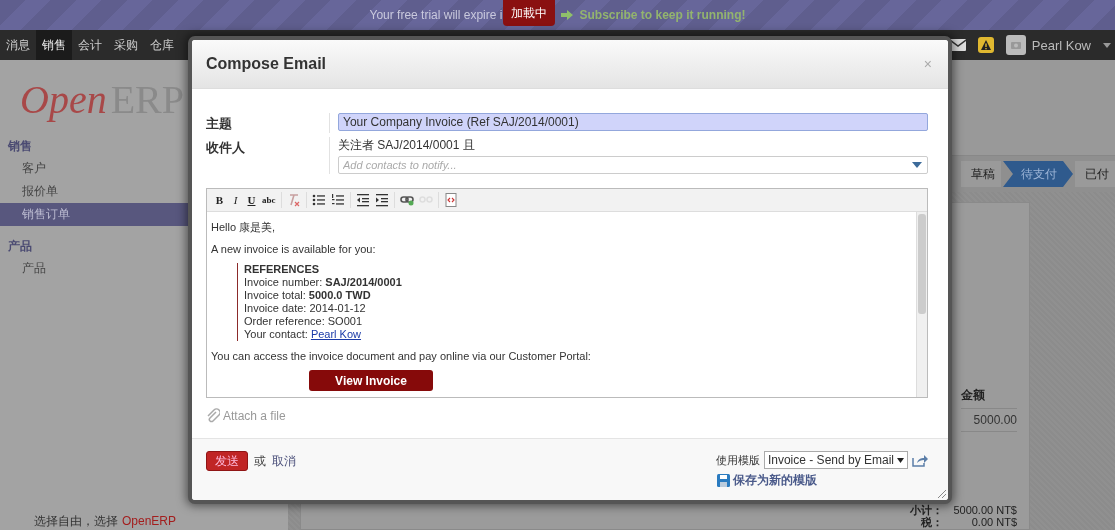 The height and width of the screenshot is (530, 1115). Describe the element at coordinates (1095, 174) in the screenshot. I see `status-step: 已付` at that location.